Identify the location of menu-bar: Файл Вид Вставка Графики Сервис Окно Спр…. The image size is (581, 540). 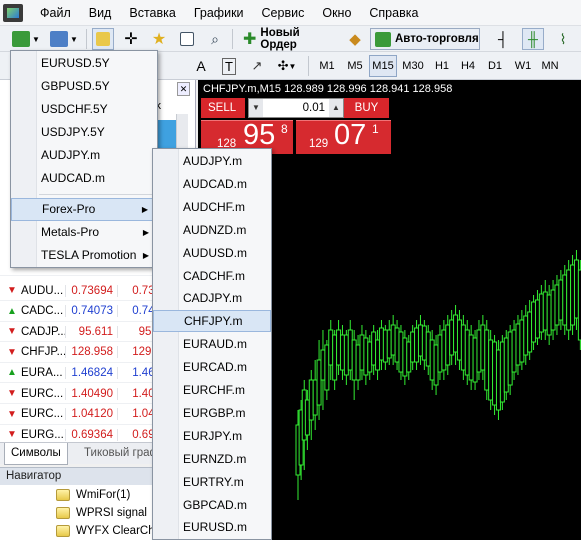
(290, 13).